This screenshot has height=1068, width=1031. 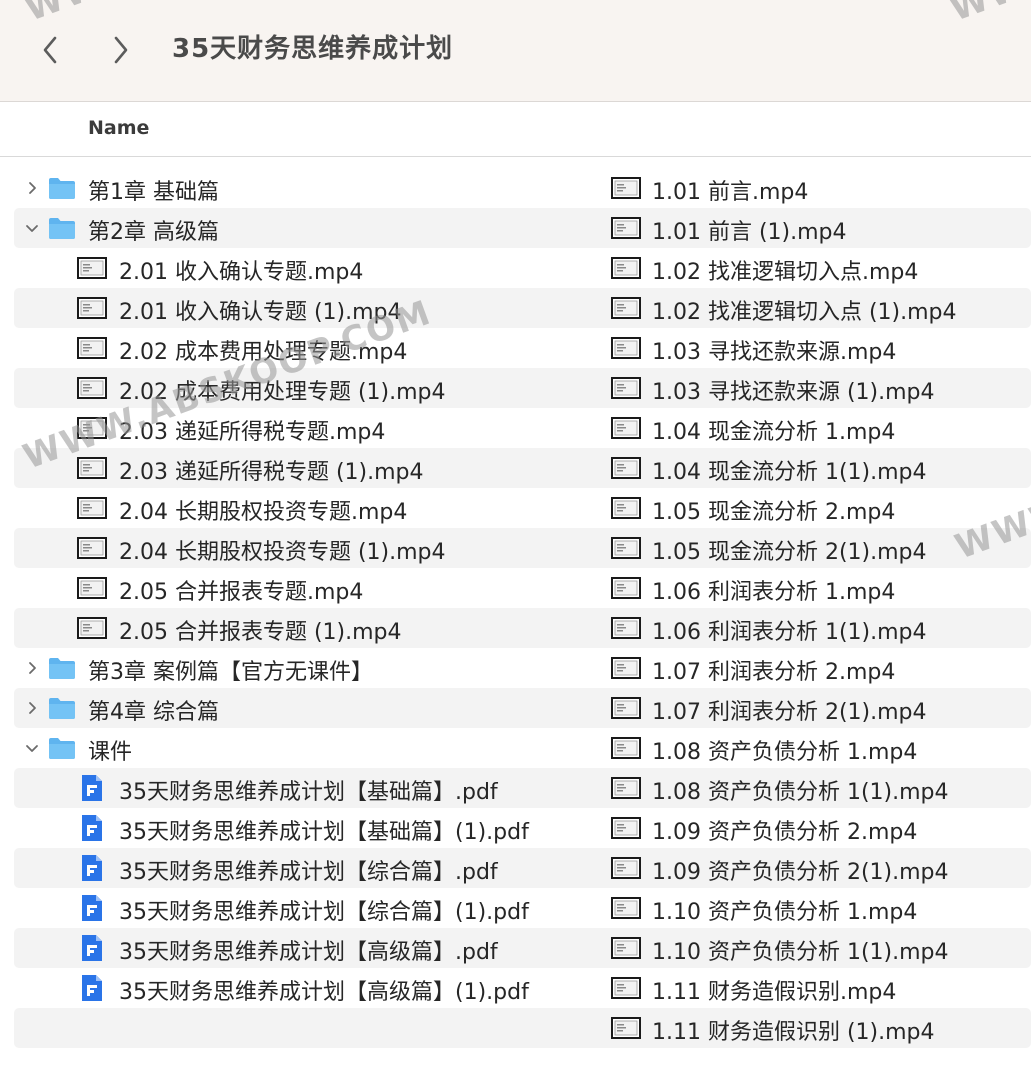 I want to click on video-file-row: 1.06 利润表分析 1(1).mp4, so click(x=815, y=628).